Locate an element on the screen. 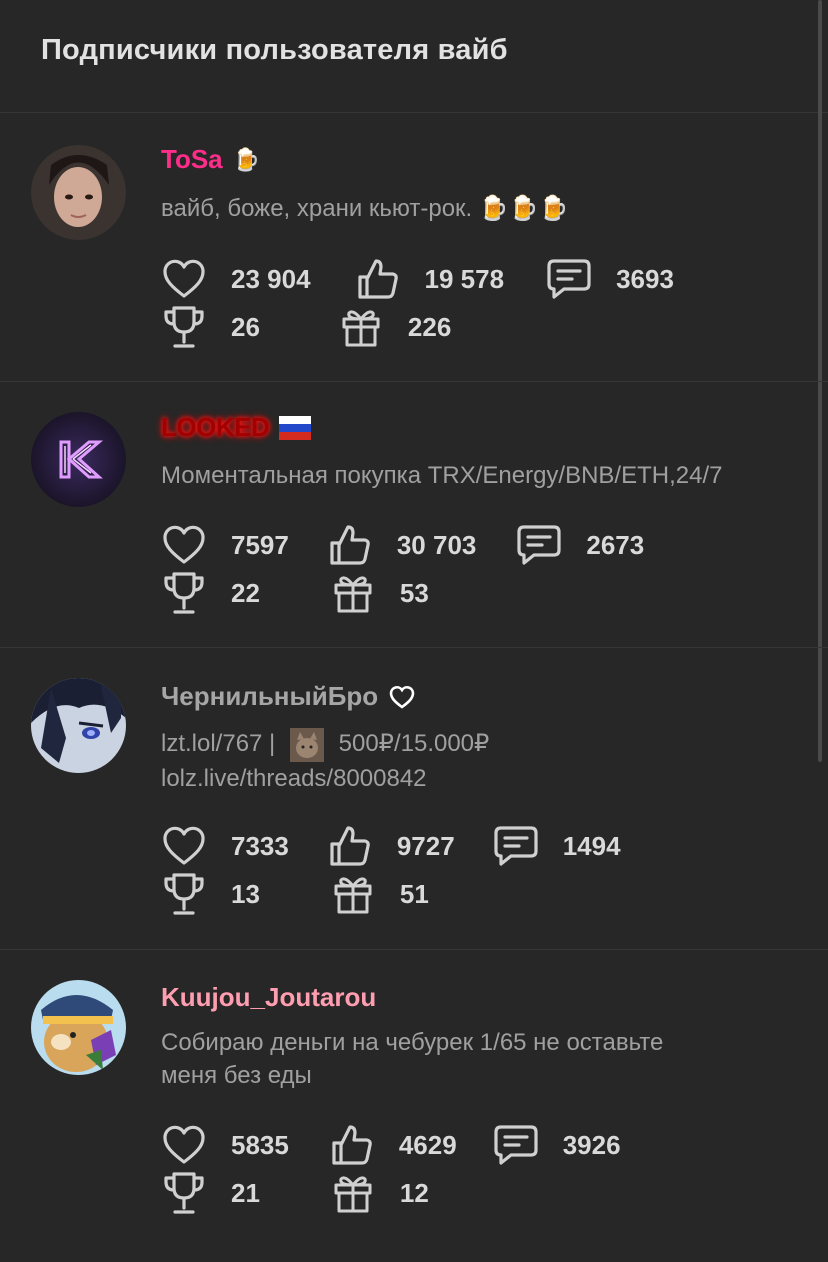 The width and height of the screenshot is (828, 1262). trophies-stat: 21 is located at coordinates (210, 1193).